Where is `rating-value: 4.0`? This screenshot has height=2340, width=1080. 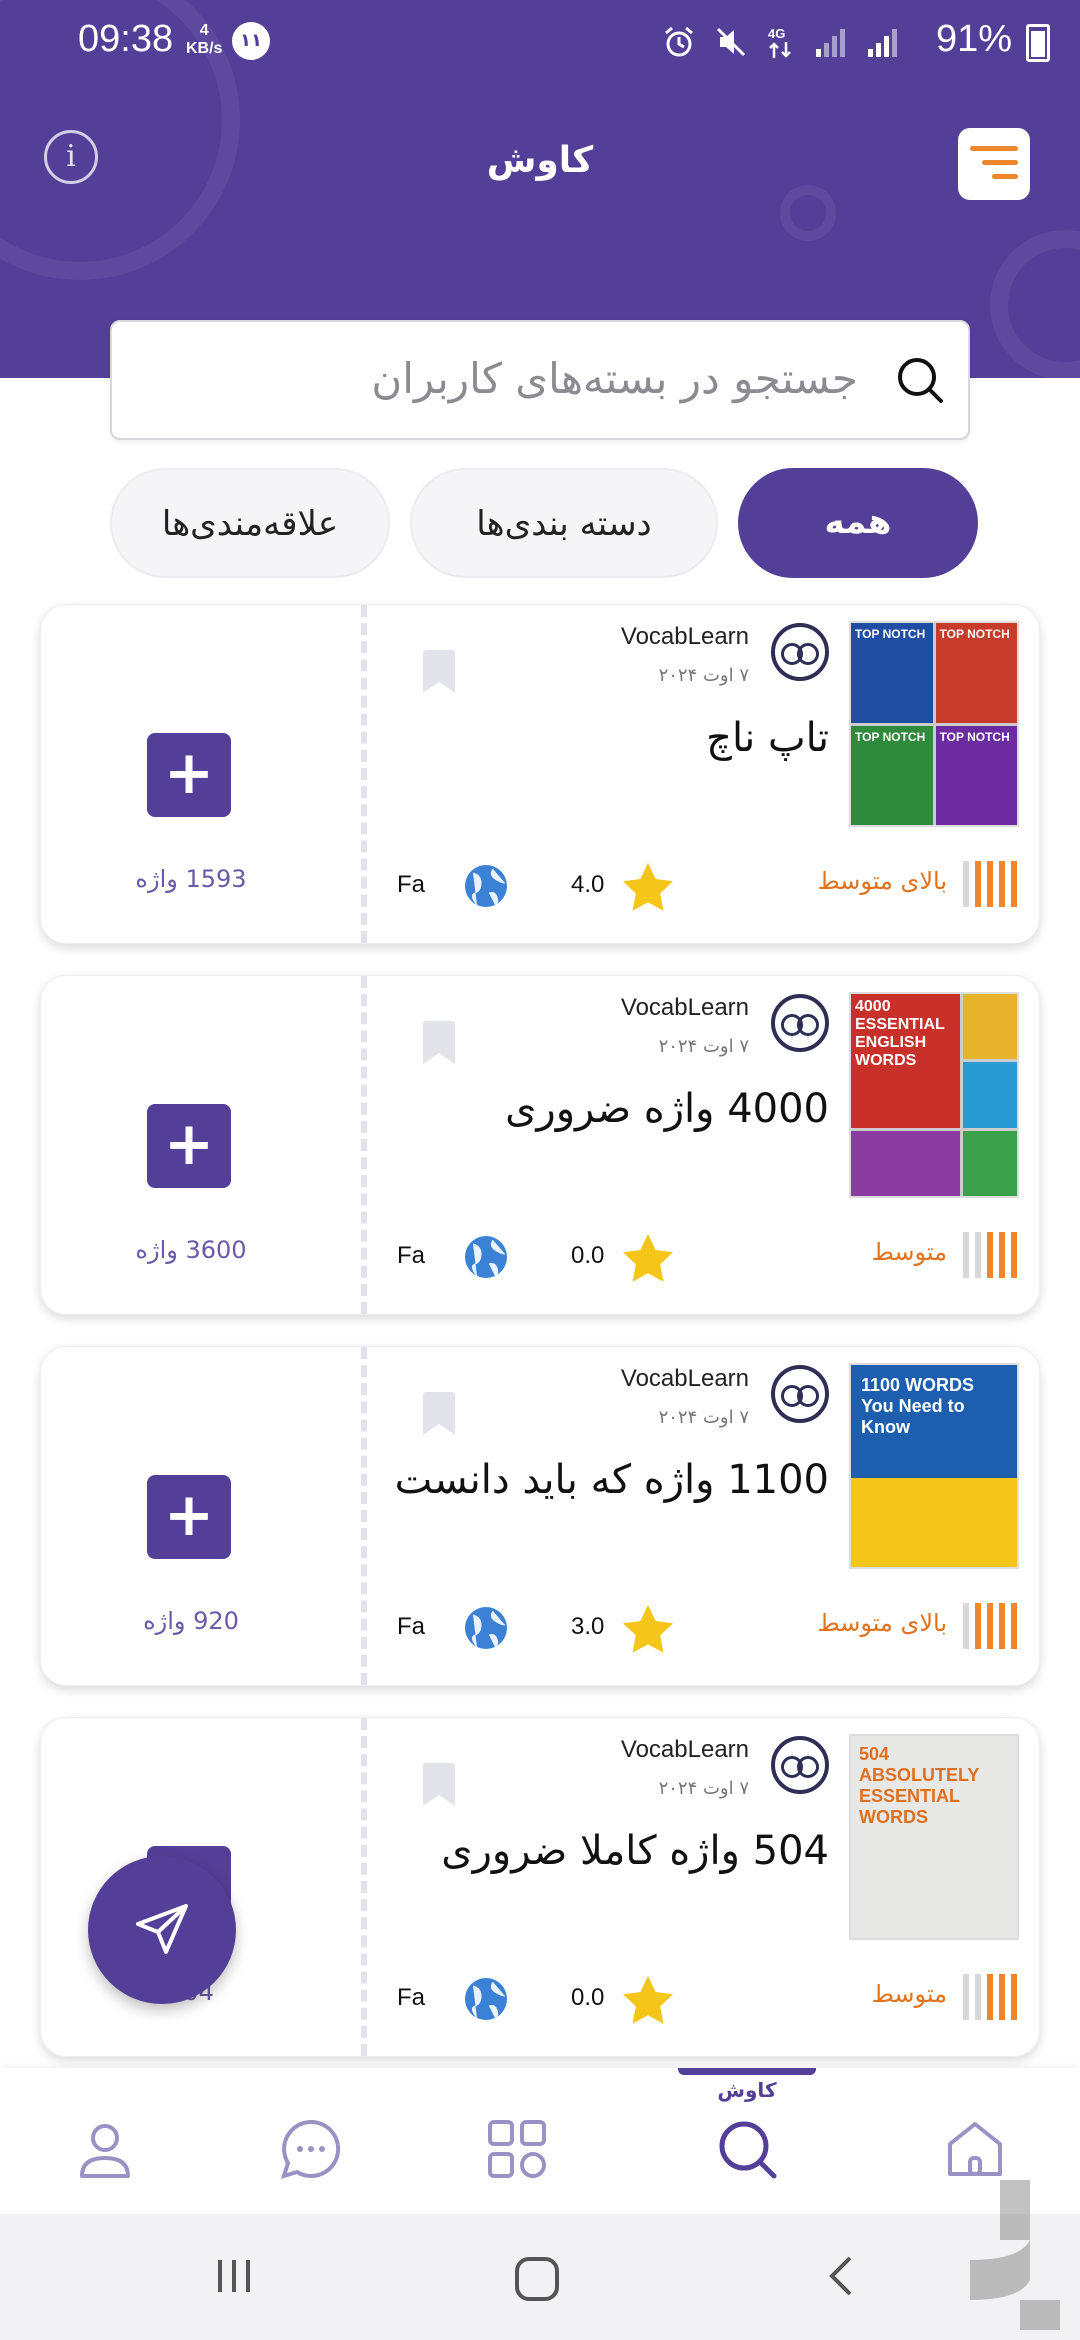
rating-value: 4.0 is located at coordinates (588, 884).